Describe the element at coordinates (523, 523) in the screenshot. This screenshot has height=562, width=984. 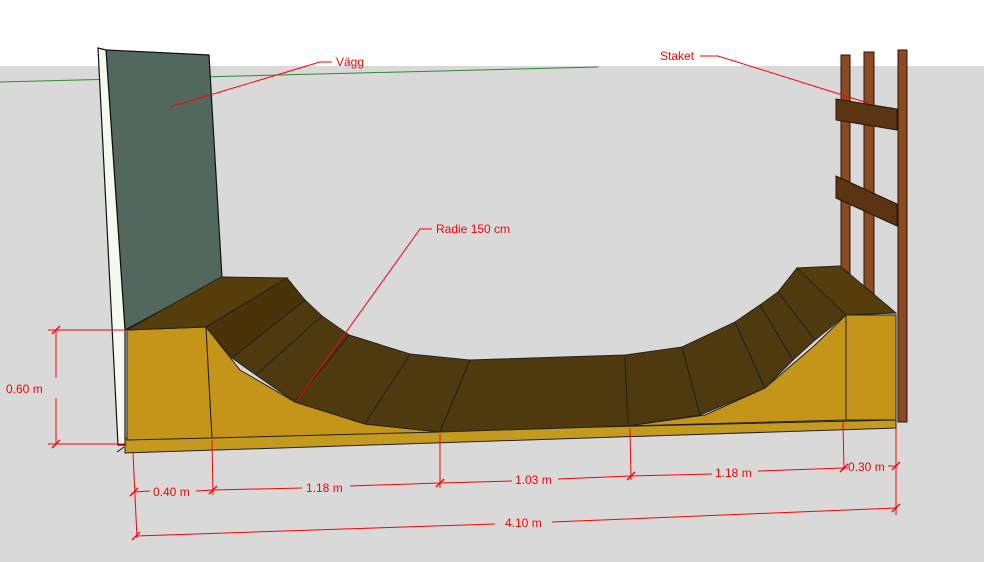
I see `dim-total-length-text: 4.10 m` at that location.